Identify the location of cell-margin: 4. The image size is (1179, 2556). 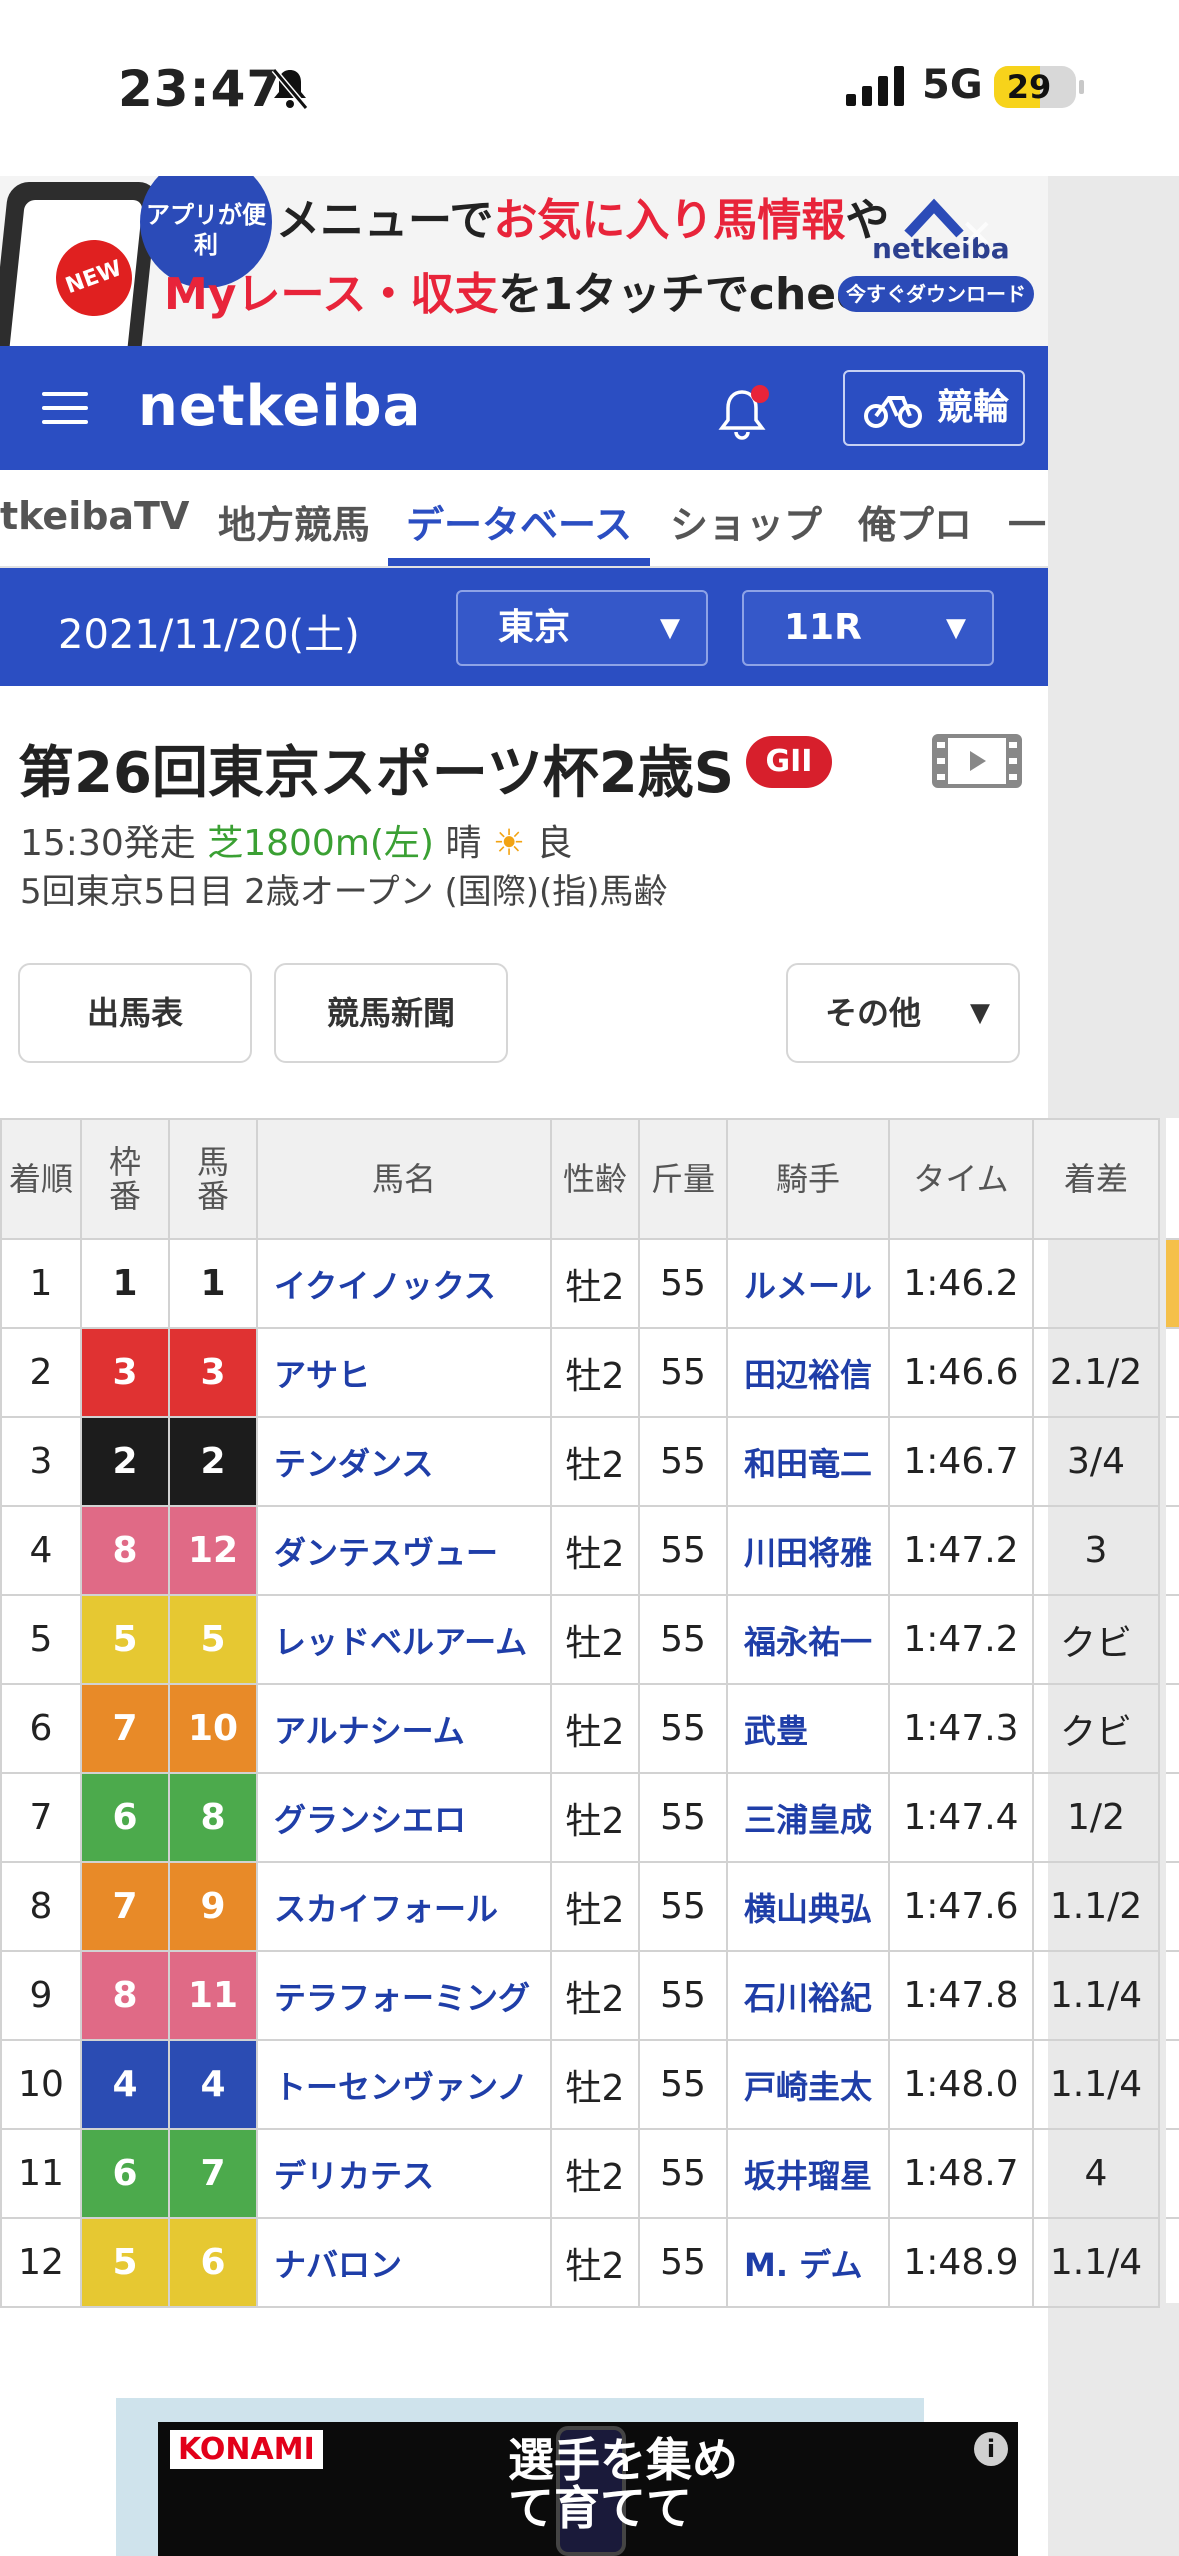
(1096, 2173).